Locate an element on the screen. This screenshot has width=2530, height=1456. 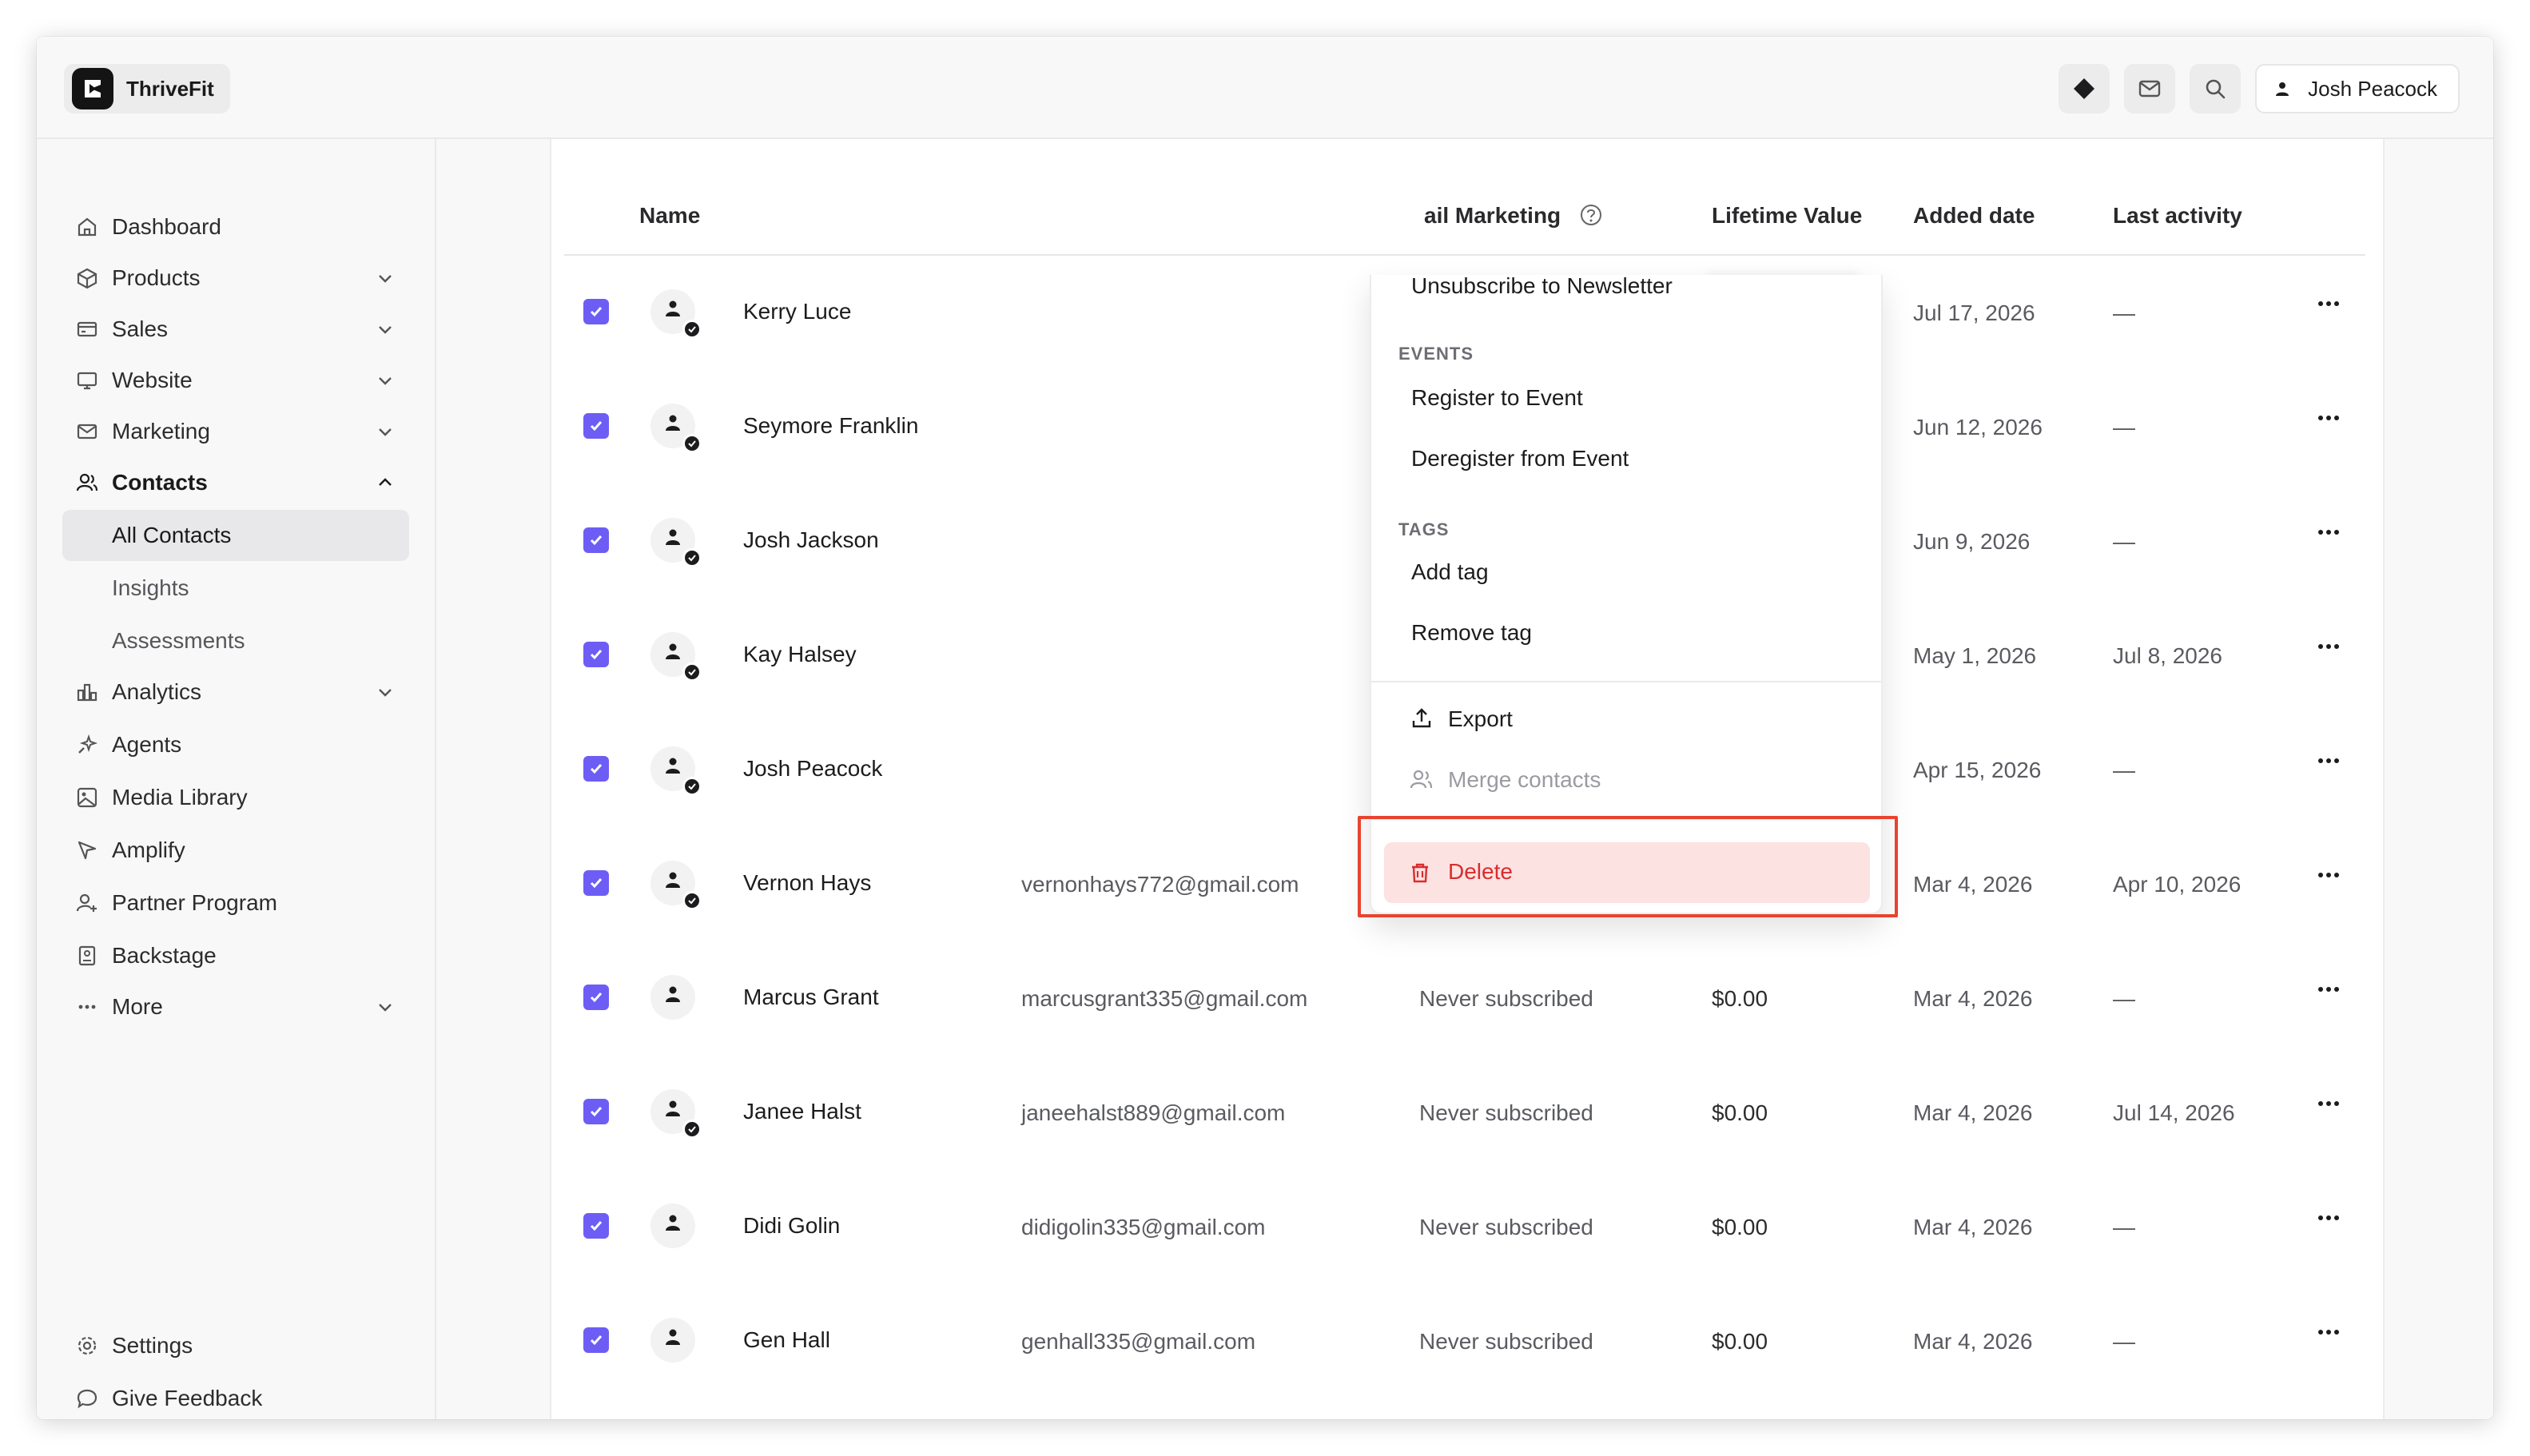
sidebar-item-analytics: Analytics is located at coordinates (236, 692).